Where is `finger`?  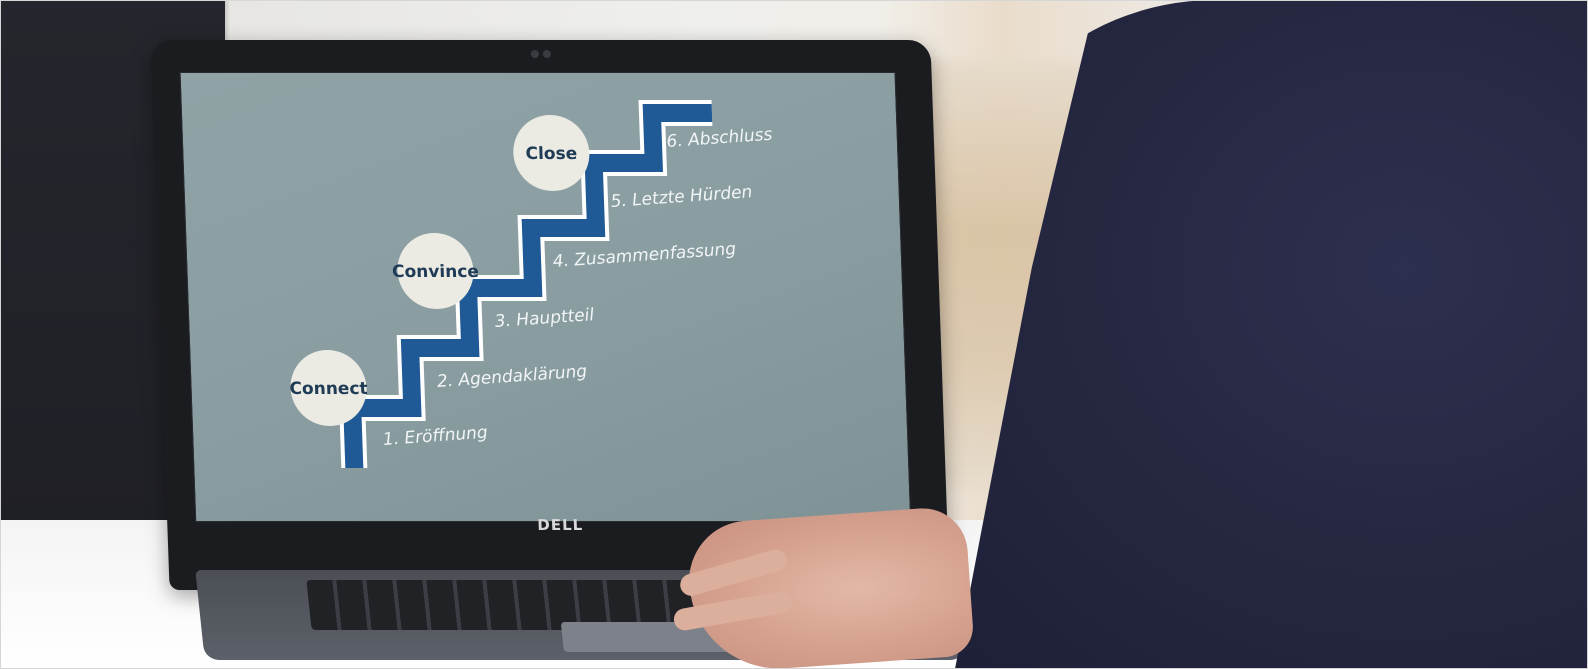
finger is located at coordinates (733, 572).